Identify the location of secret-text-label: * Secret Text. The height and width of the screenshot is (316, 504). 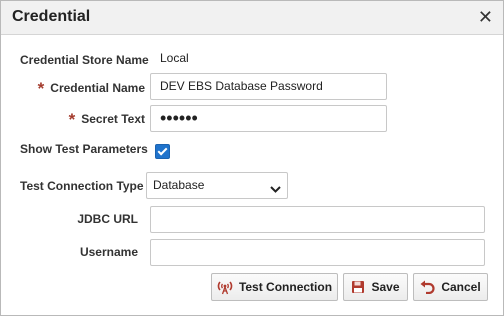
(107, 120).